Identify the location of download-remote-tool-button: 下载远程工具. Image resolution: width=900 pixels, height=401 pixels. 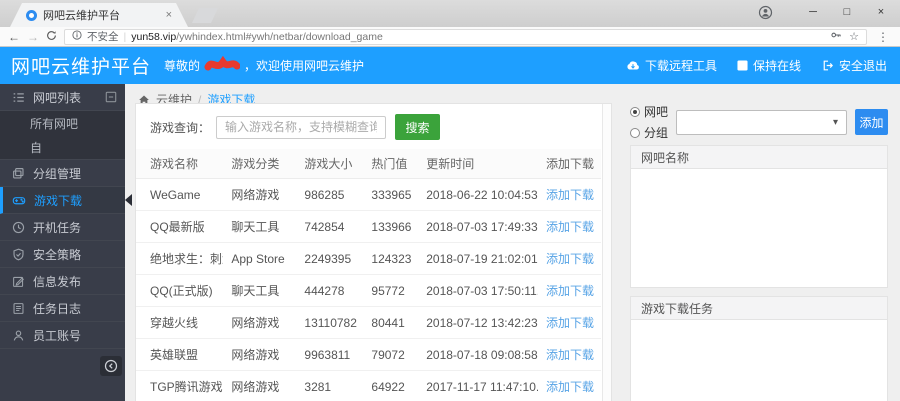
(671, 65).